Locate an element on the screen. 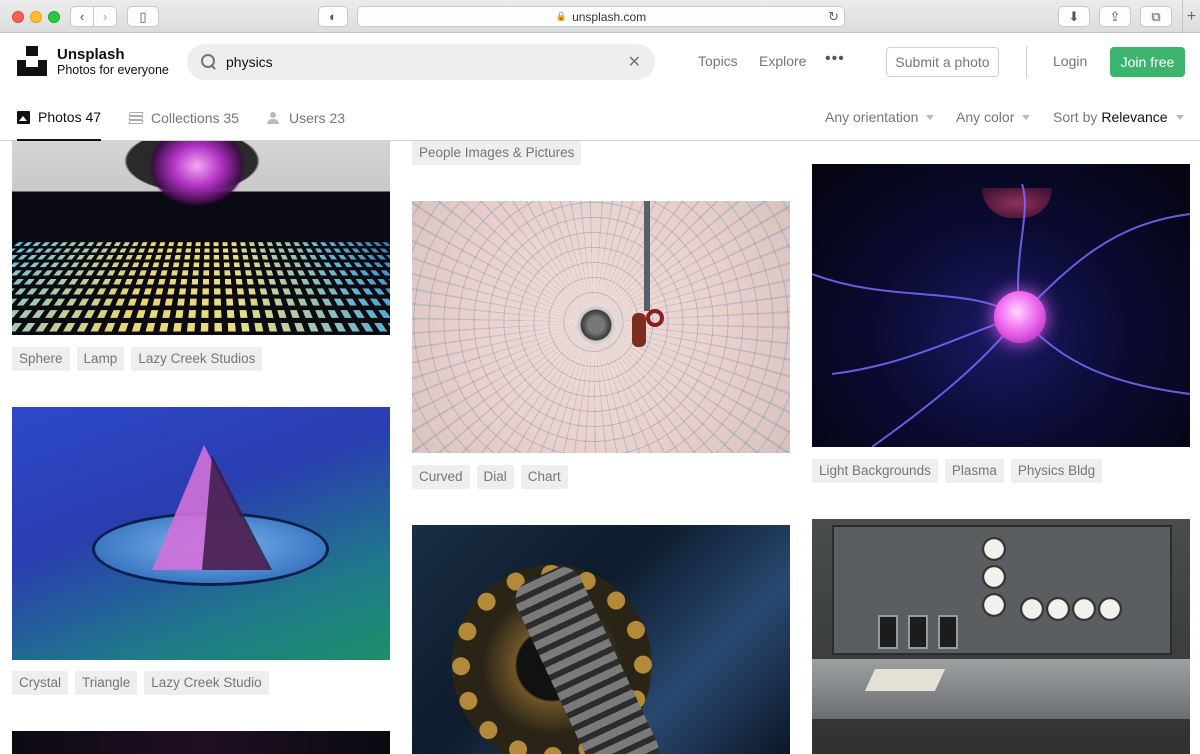 The width and height of the screenshot is (1200, 754). tag: Lazy Creek Studio is located at coordinates (206, 683).